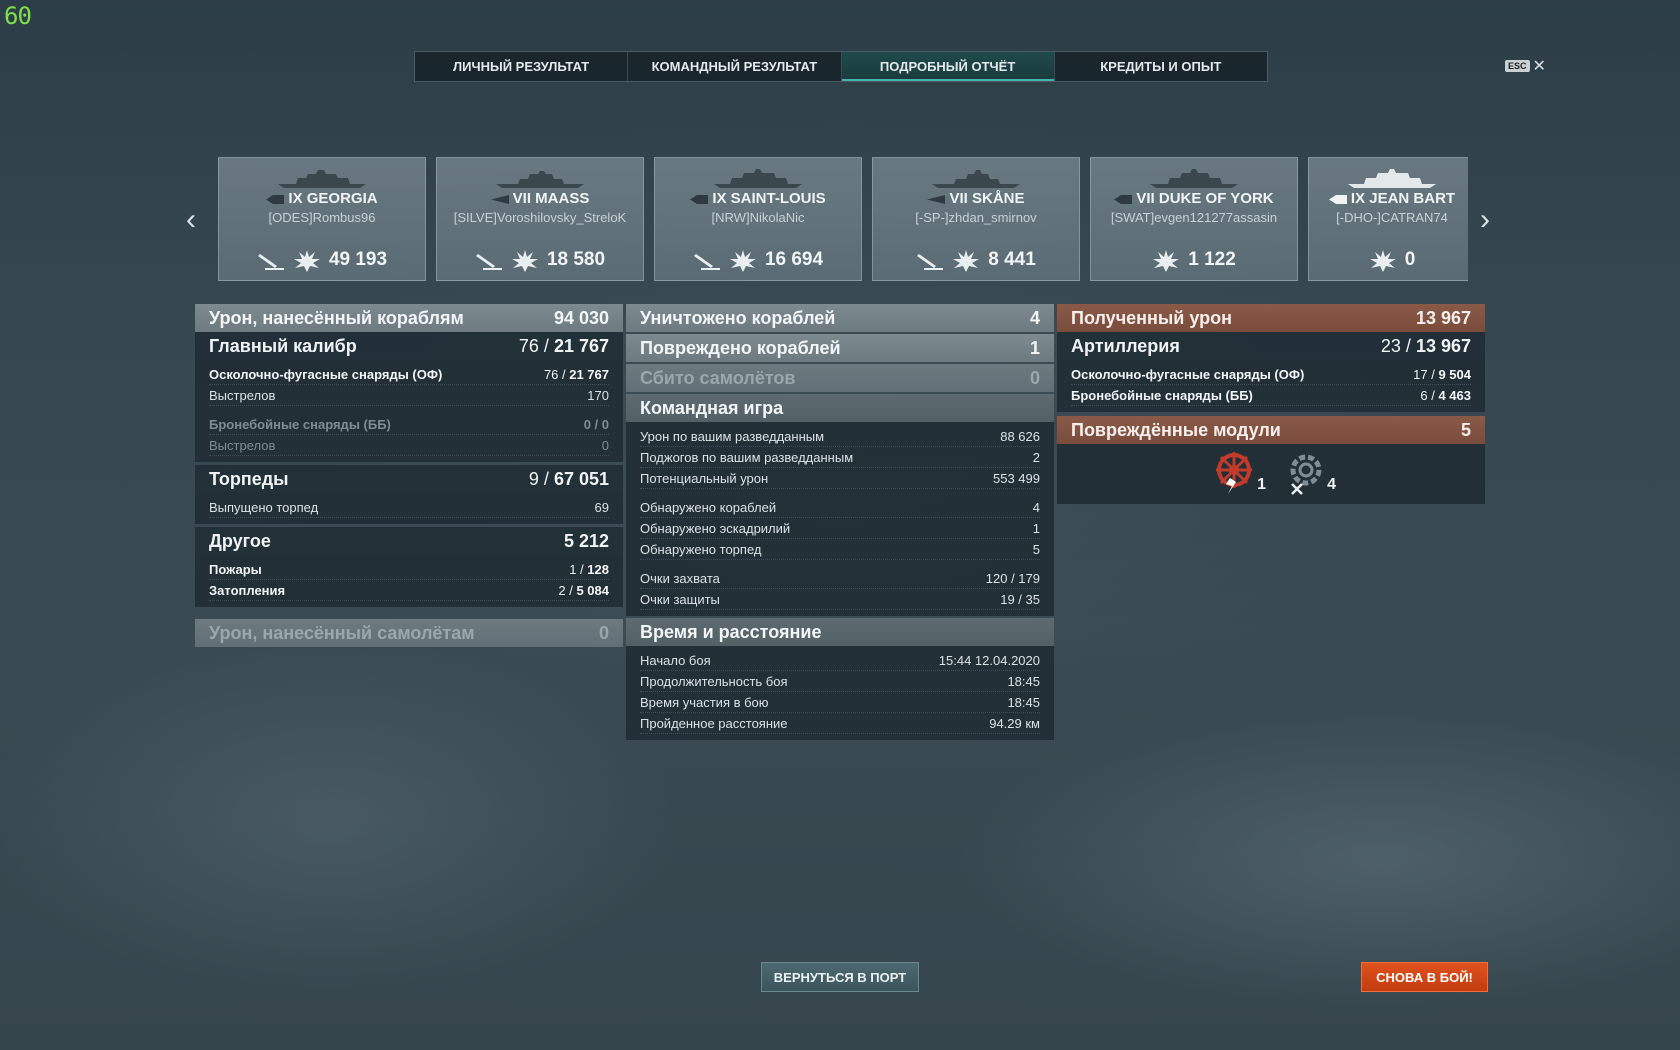 This screenshot has width=1680, height=1050. Describe the element at coordinates (191, 220) in the screenshot. I see `chevron-left-icon: ‹` at that location.